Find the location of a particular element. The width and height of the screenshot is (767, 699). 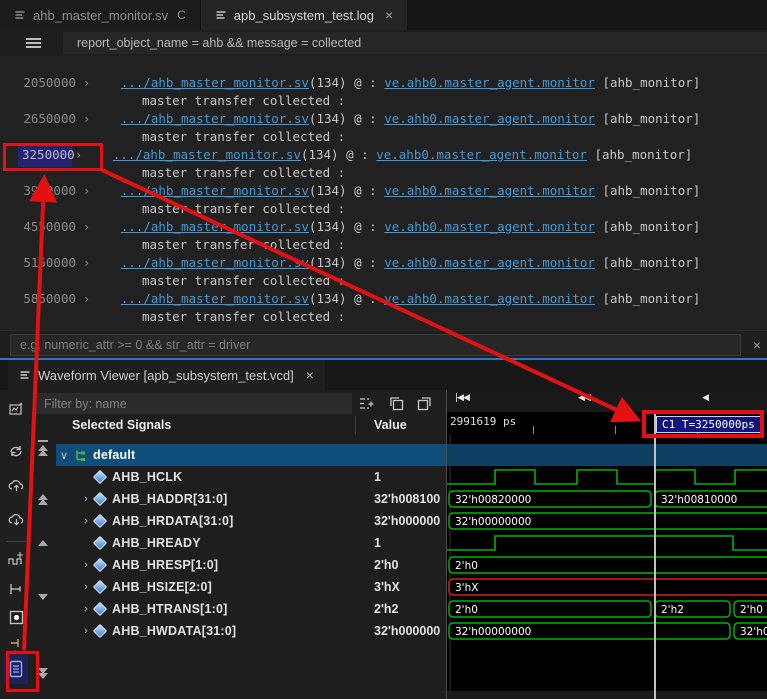

step-down-button is located at coordinates (43, 597).